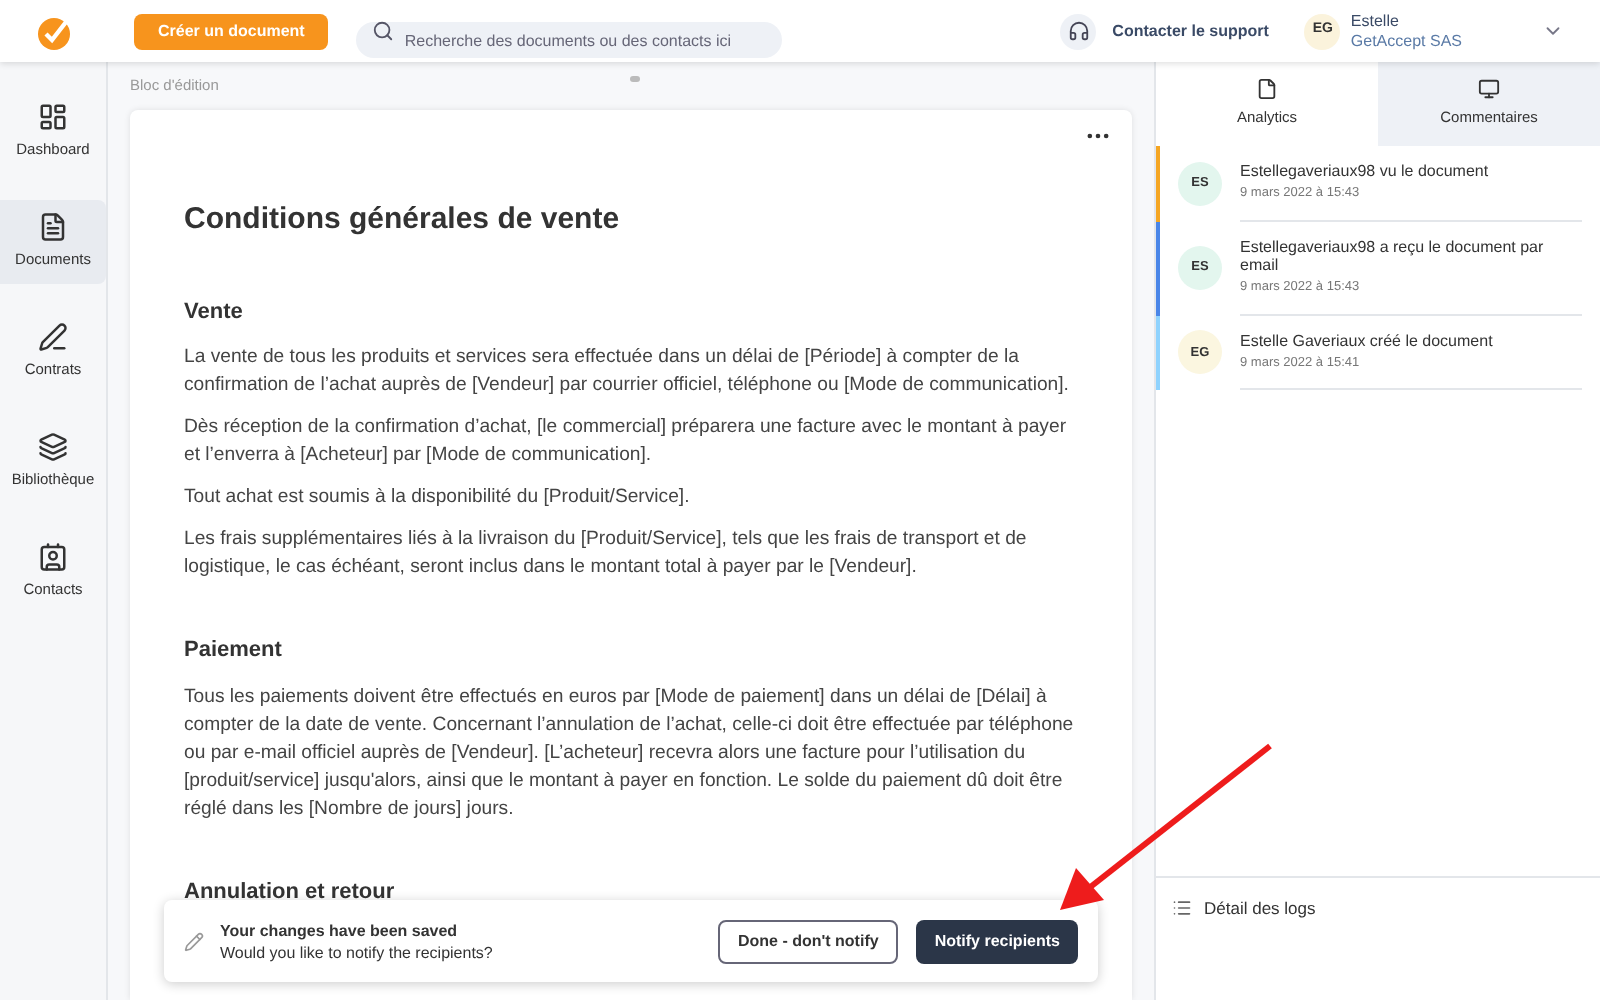 This screenshot has width=1600, height=1000. What do you see at coordinates (1078, 31) in the screenshot?
I see `headset-icon` at bounding box center [1078, 31].